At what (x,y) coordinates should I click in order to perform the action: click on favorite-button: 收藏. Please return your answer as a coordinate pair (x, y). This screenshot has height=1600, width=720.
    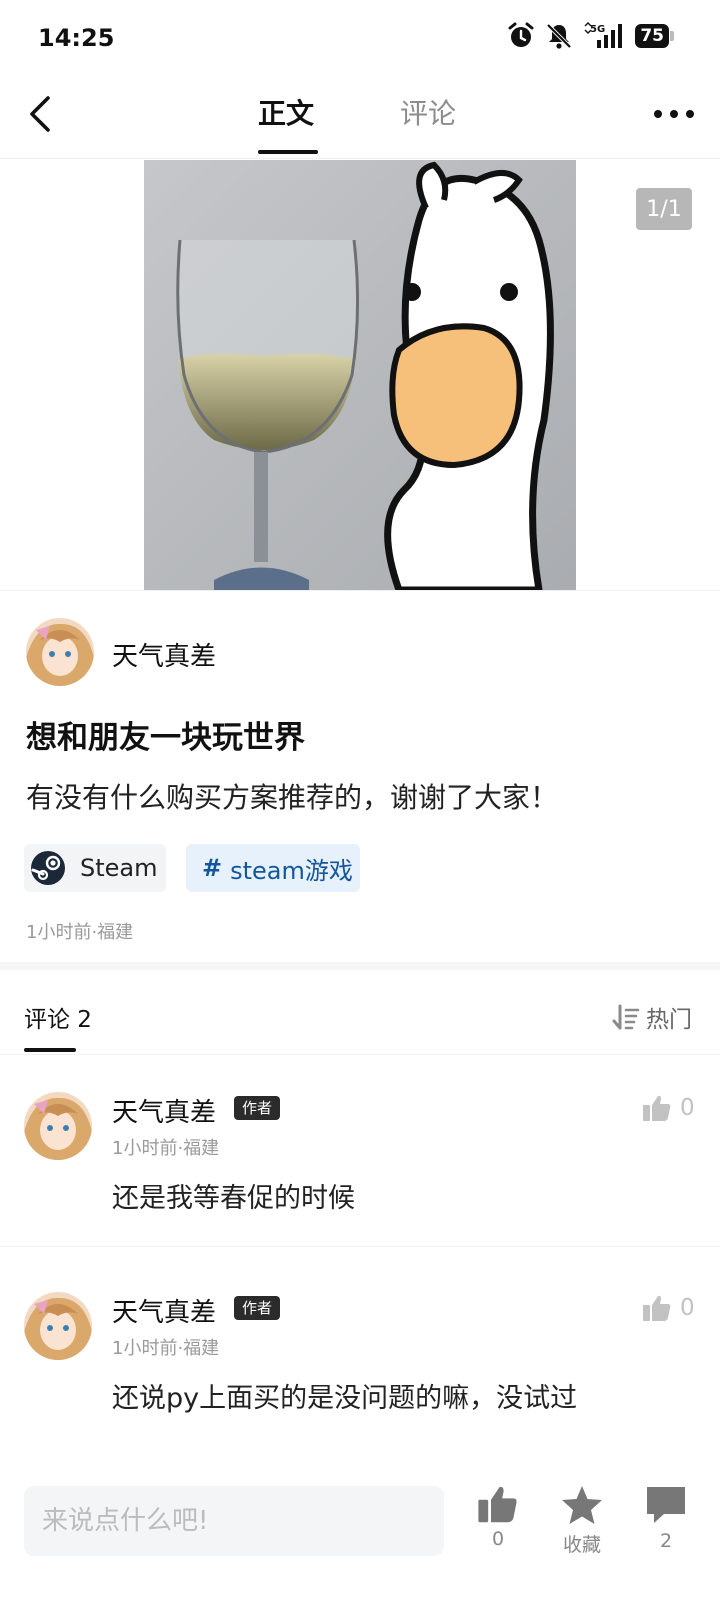
    Looking at the image, I should click on (582, 1520).